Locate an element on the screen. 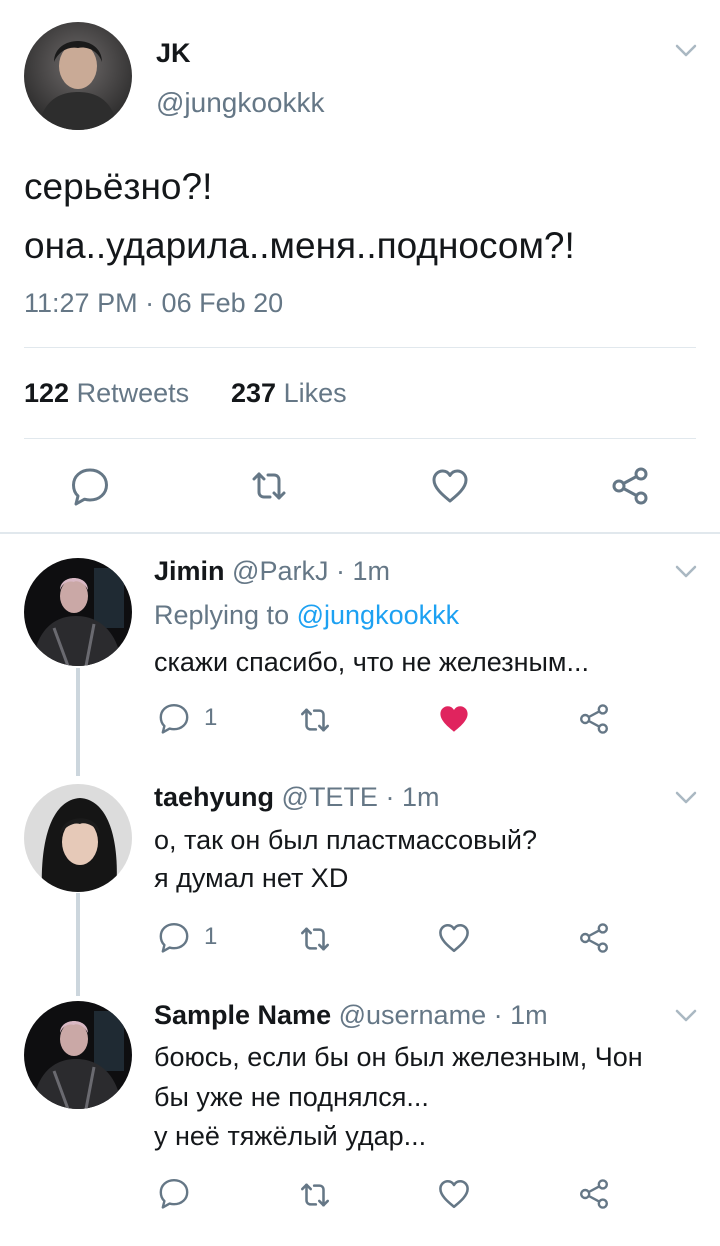  likes-label: Likes is located at coordinates (315, 393).